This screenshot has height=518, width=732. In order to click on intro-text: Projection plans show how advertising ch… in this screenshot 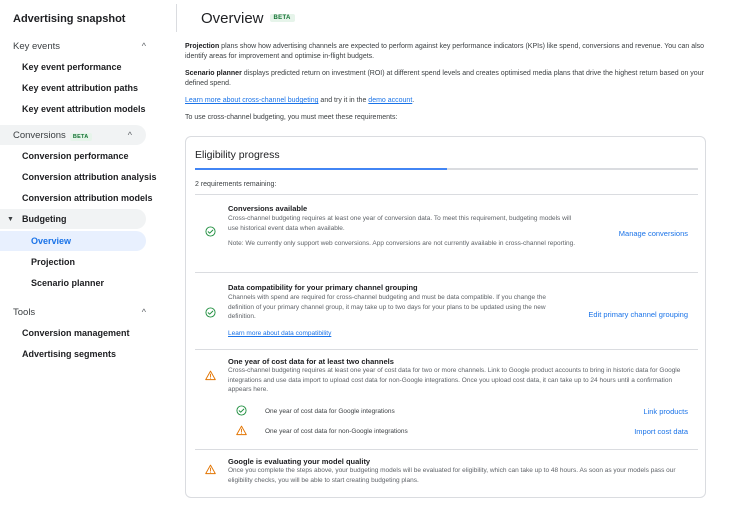, I will do `click(447, 86)`.